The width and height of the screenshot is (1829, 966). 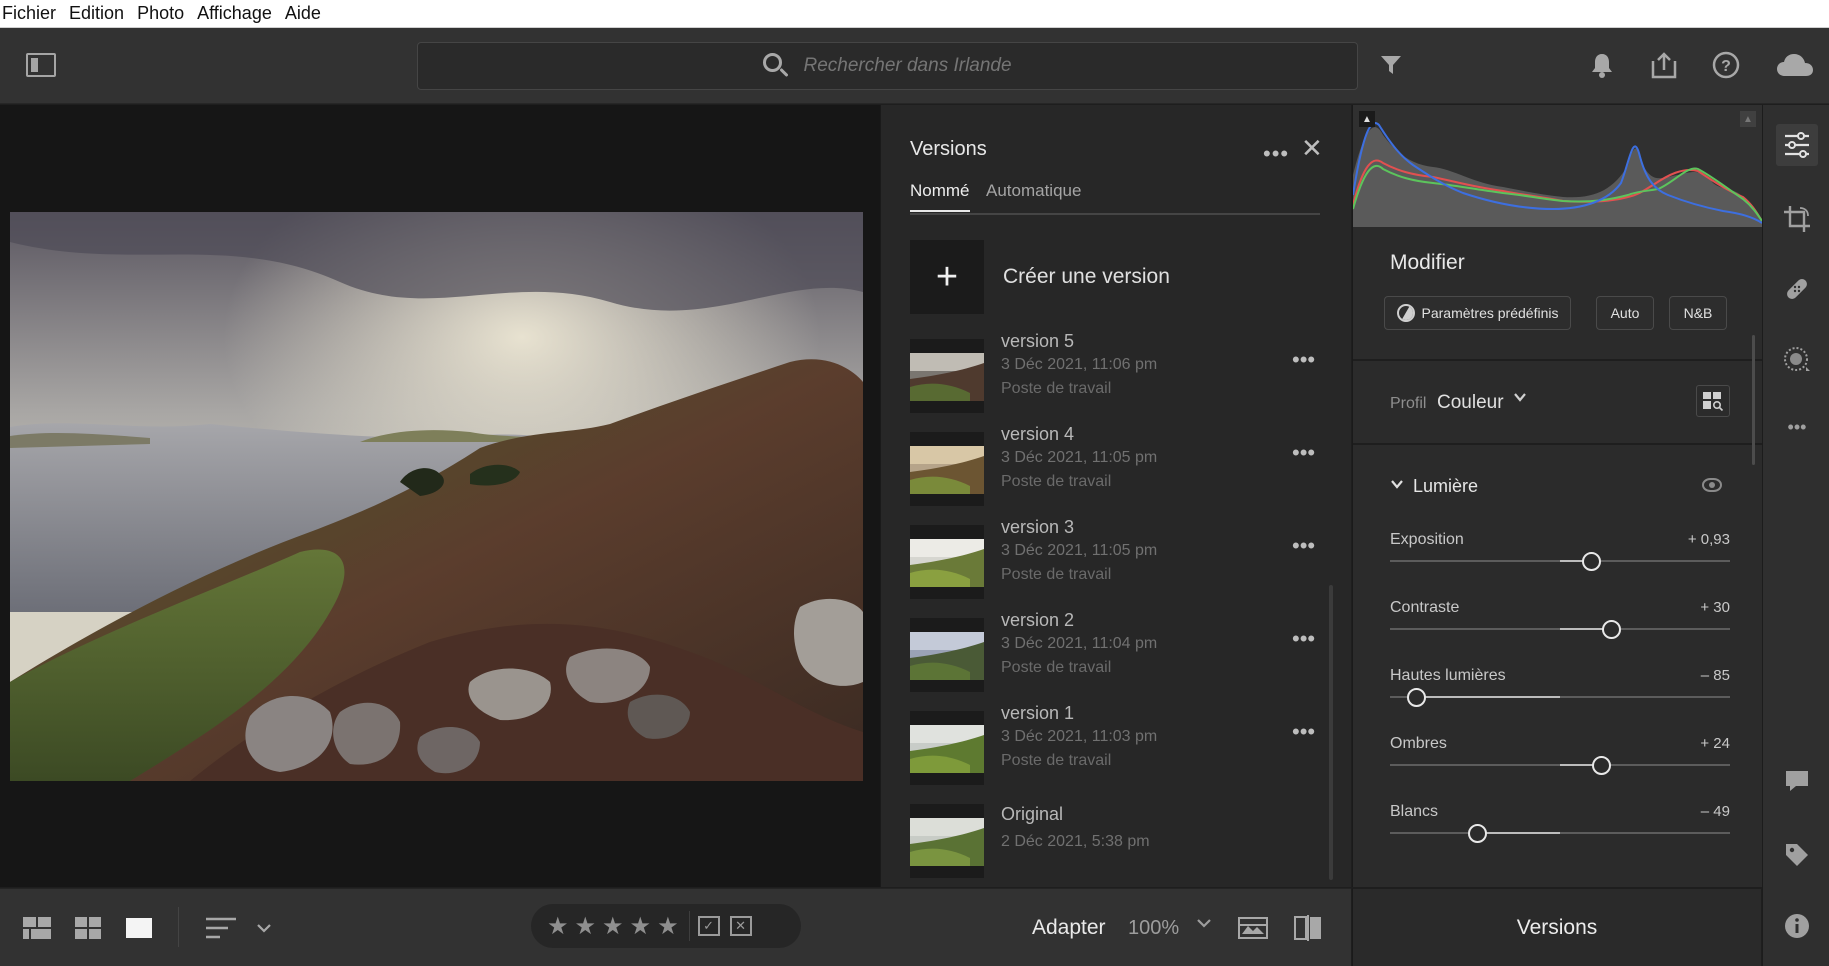 What do you see at coordinates (1038, 341) in the screenshot?
I see `version-name: version 5` at bounding box center [1038, 341].